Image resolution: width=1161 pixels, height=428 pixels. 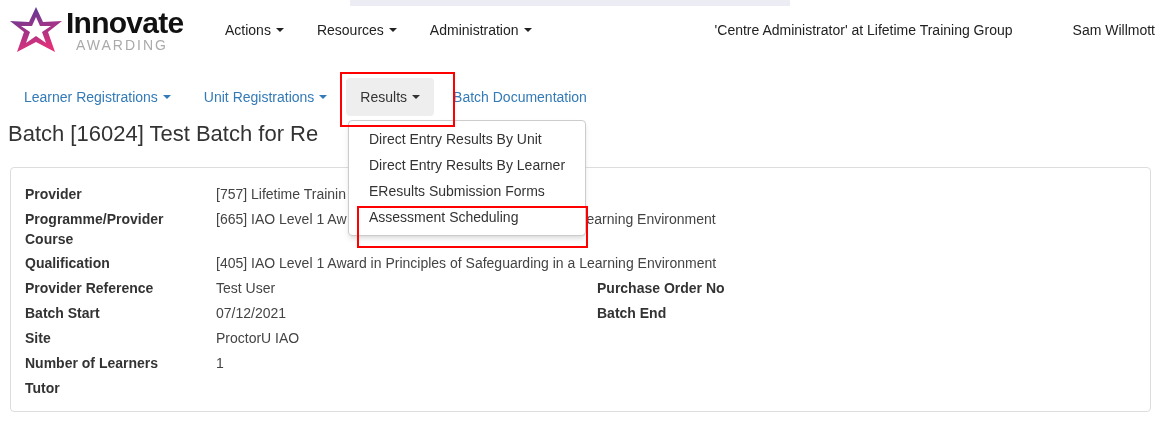 I want to click on field-value: Test User, so click(x=246, y=288).